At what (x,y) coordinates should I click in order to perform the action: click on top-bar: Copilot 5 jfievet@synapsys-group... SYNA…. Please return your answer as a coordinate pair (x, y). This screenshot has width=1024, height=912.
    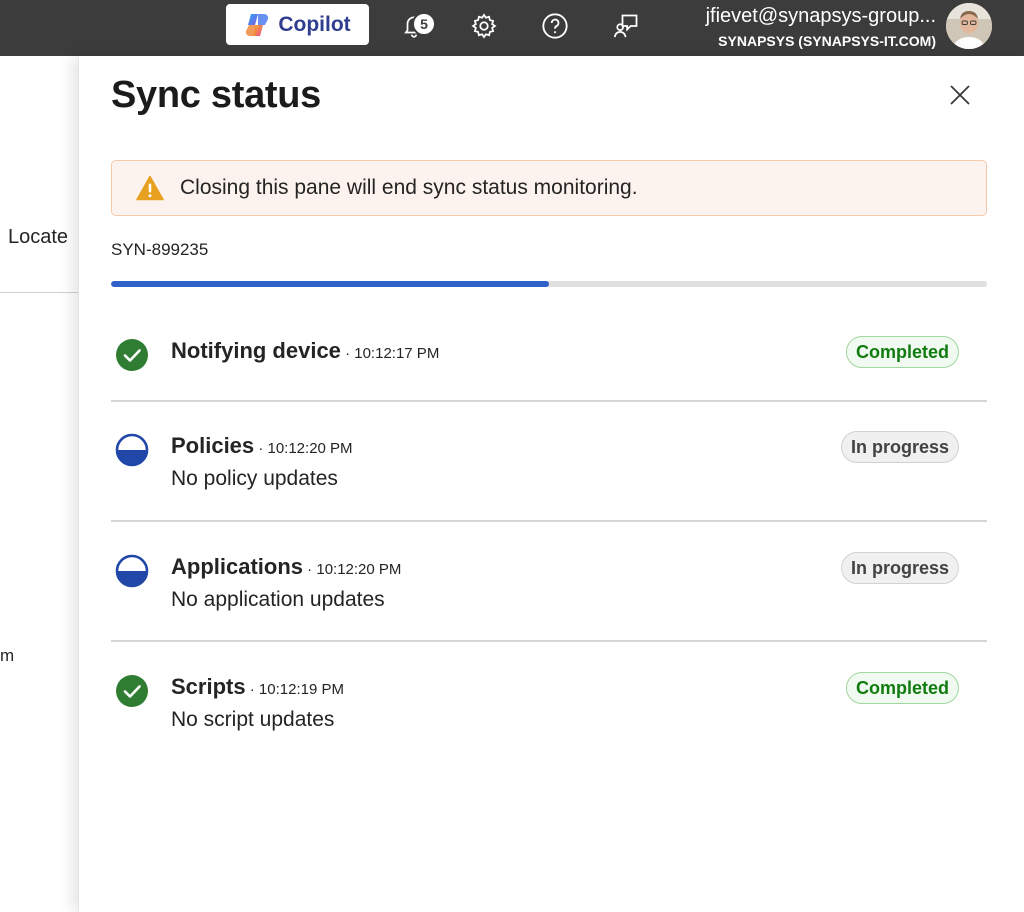
    Looking at the image, I should click on (512, 28).